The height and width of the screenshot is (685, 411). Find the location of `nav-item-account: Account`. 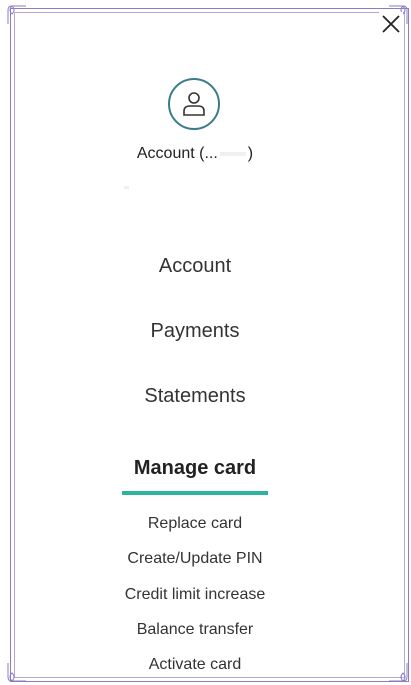

nav-item-account: Account is located at coordinates (195, 266).